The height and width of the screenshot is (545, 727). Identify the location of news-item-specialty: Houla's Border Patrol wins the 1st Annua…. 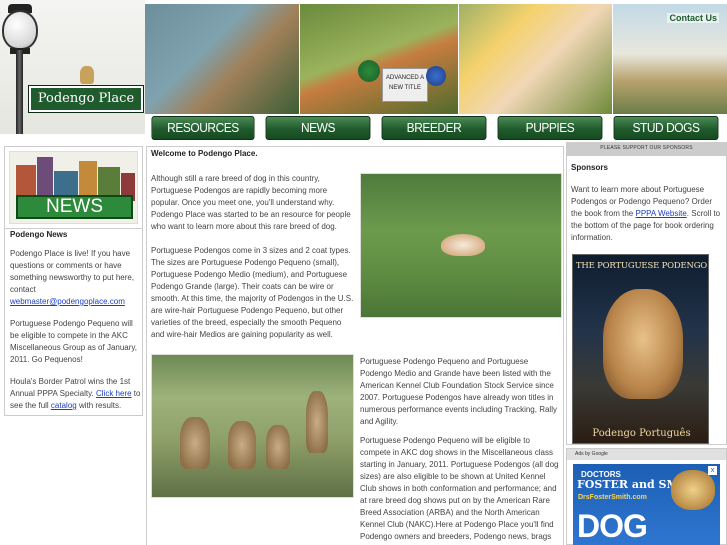
(76, 394).